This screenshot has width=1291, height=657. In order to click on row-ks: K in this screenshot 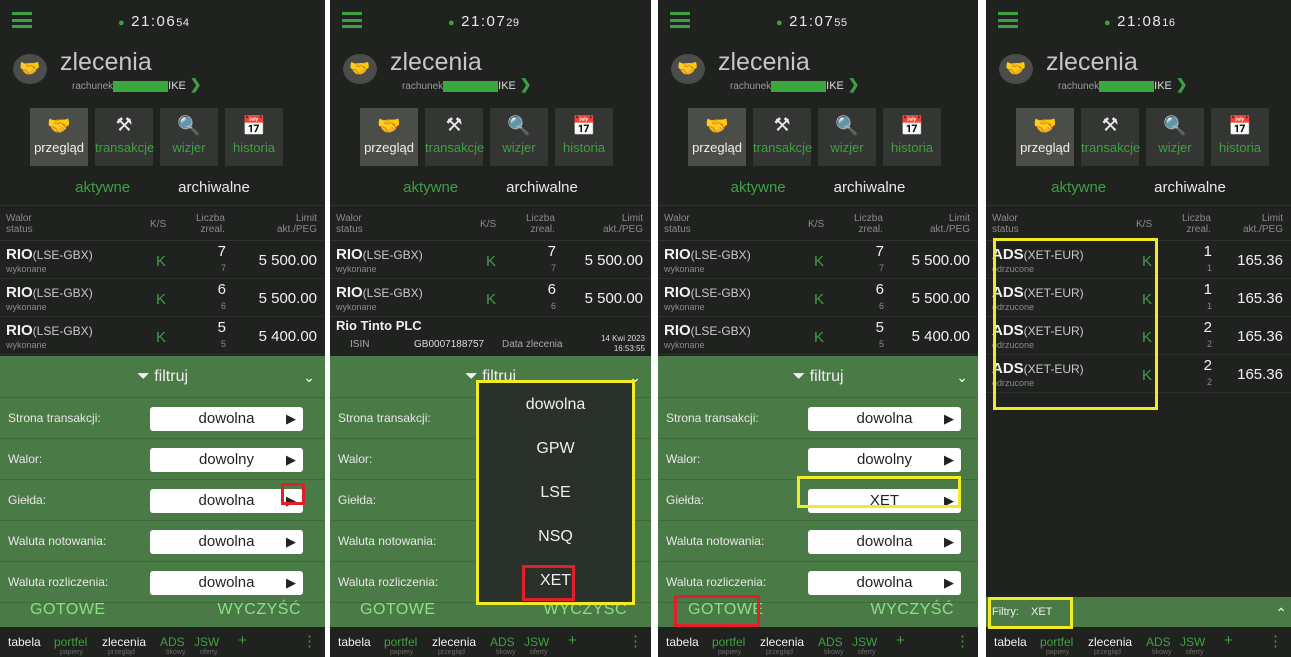, I will do `click(819, 299)`.